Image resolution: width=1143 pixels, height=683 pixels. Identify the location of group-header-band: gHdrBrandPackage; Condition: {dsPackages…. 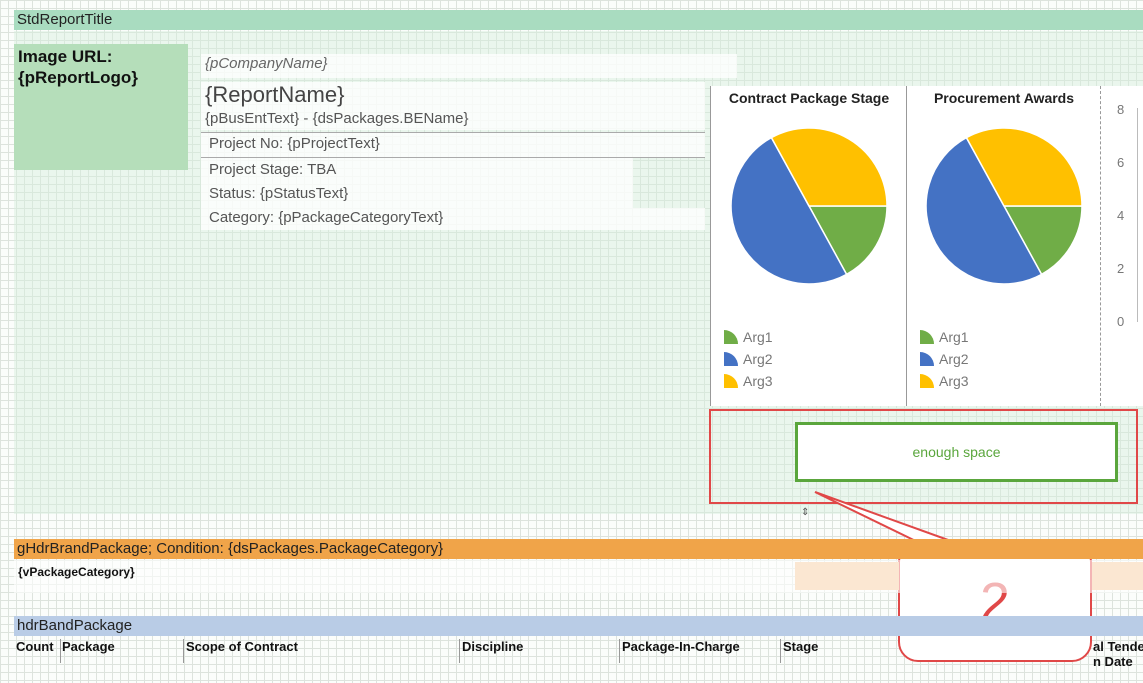
(578, 549).